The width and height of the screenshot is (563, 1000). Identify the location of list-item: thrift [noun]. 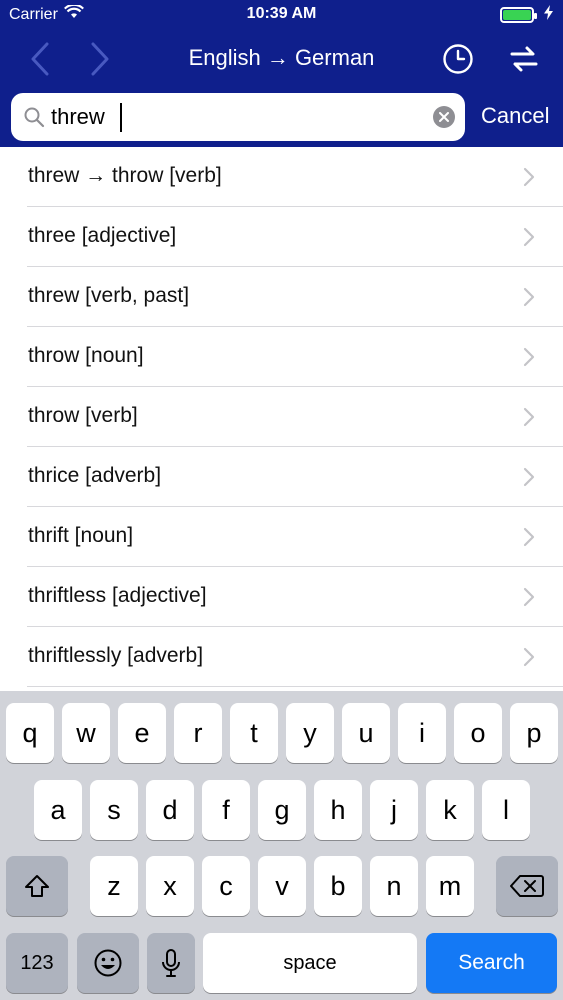
(295, 537).